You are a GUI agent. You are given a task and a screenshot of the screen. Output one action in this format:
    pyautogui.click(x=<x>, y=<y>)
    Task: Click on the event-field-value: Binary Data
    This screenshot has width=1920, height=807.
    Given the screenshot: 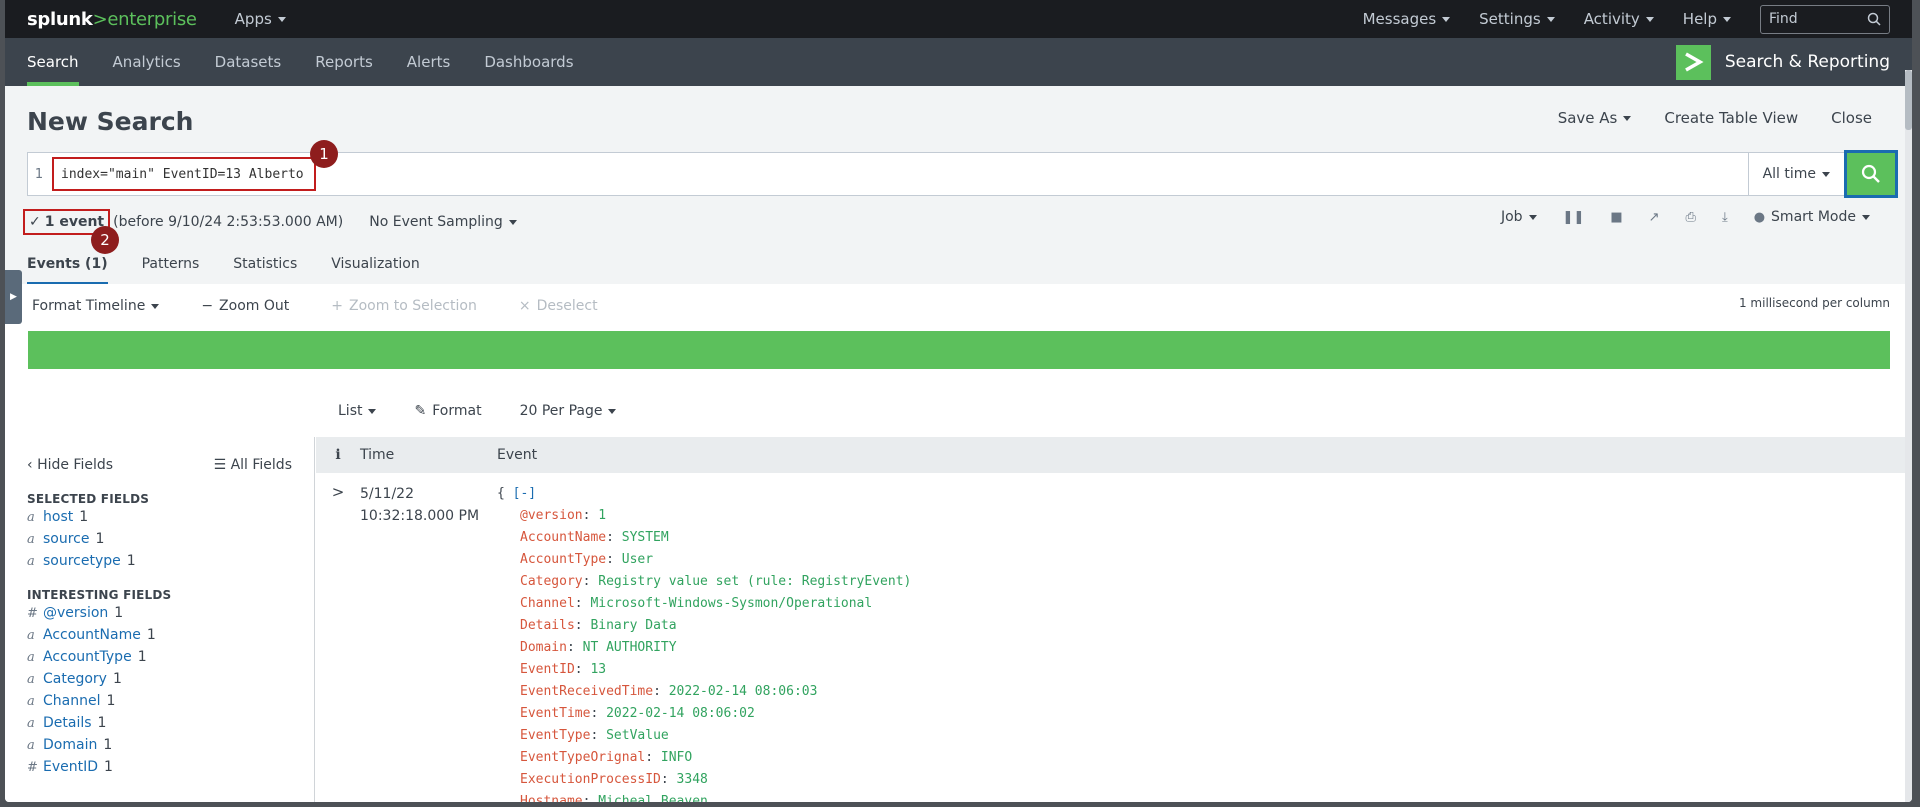 What is the action you would take?
    pyautogui.click(x=633, y=625)
    